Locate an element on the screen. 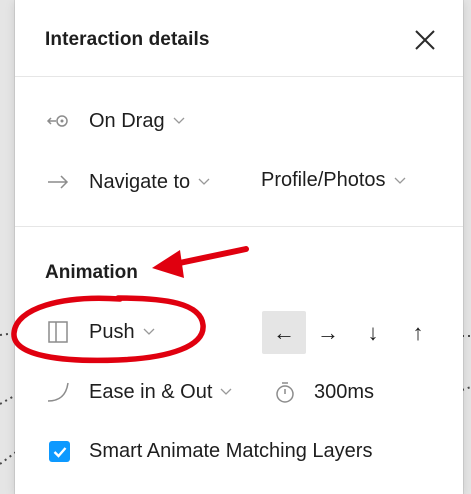 This screenshot has height=494, width=471. direction-left-button: ← is located at coordinates (284, 332).